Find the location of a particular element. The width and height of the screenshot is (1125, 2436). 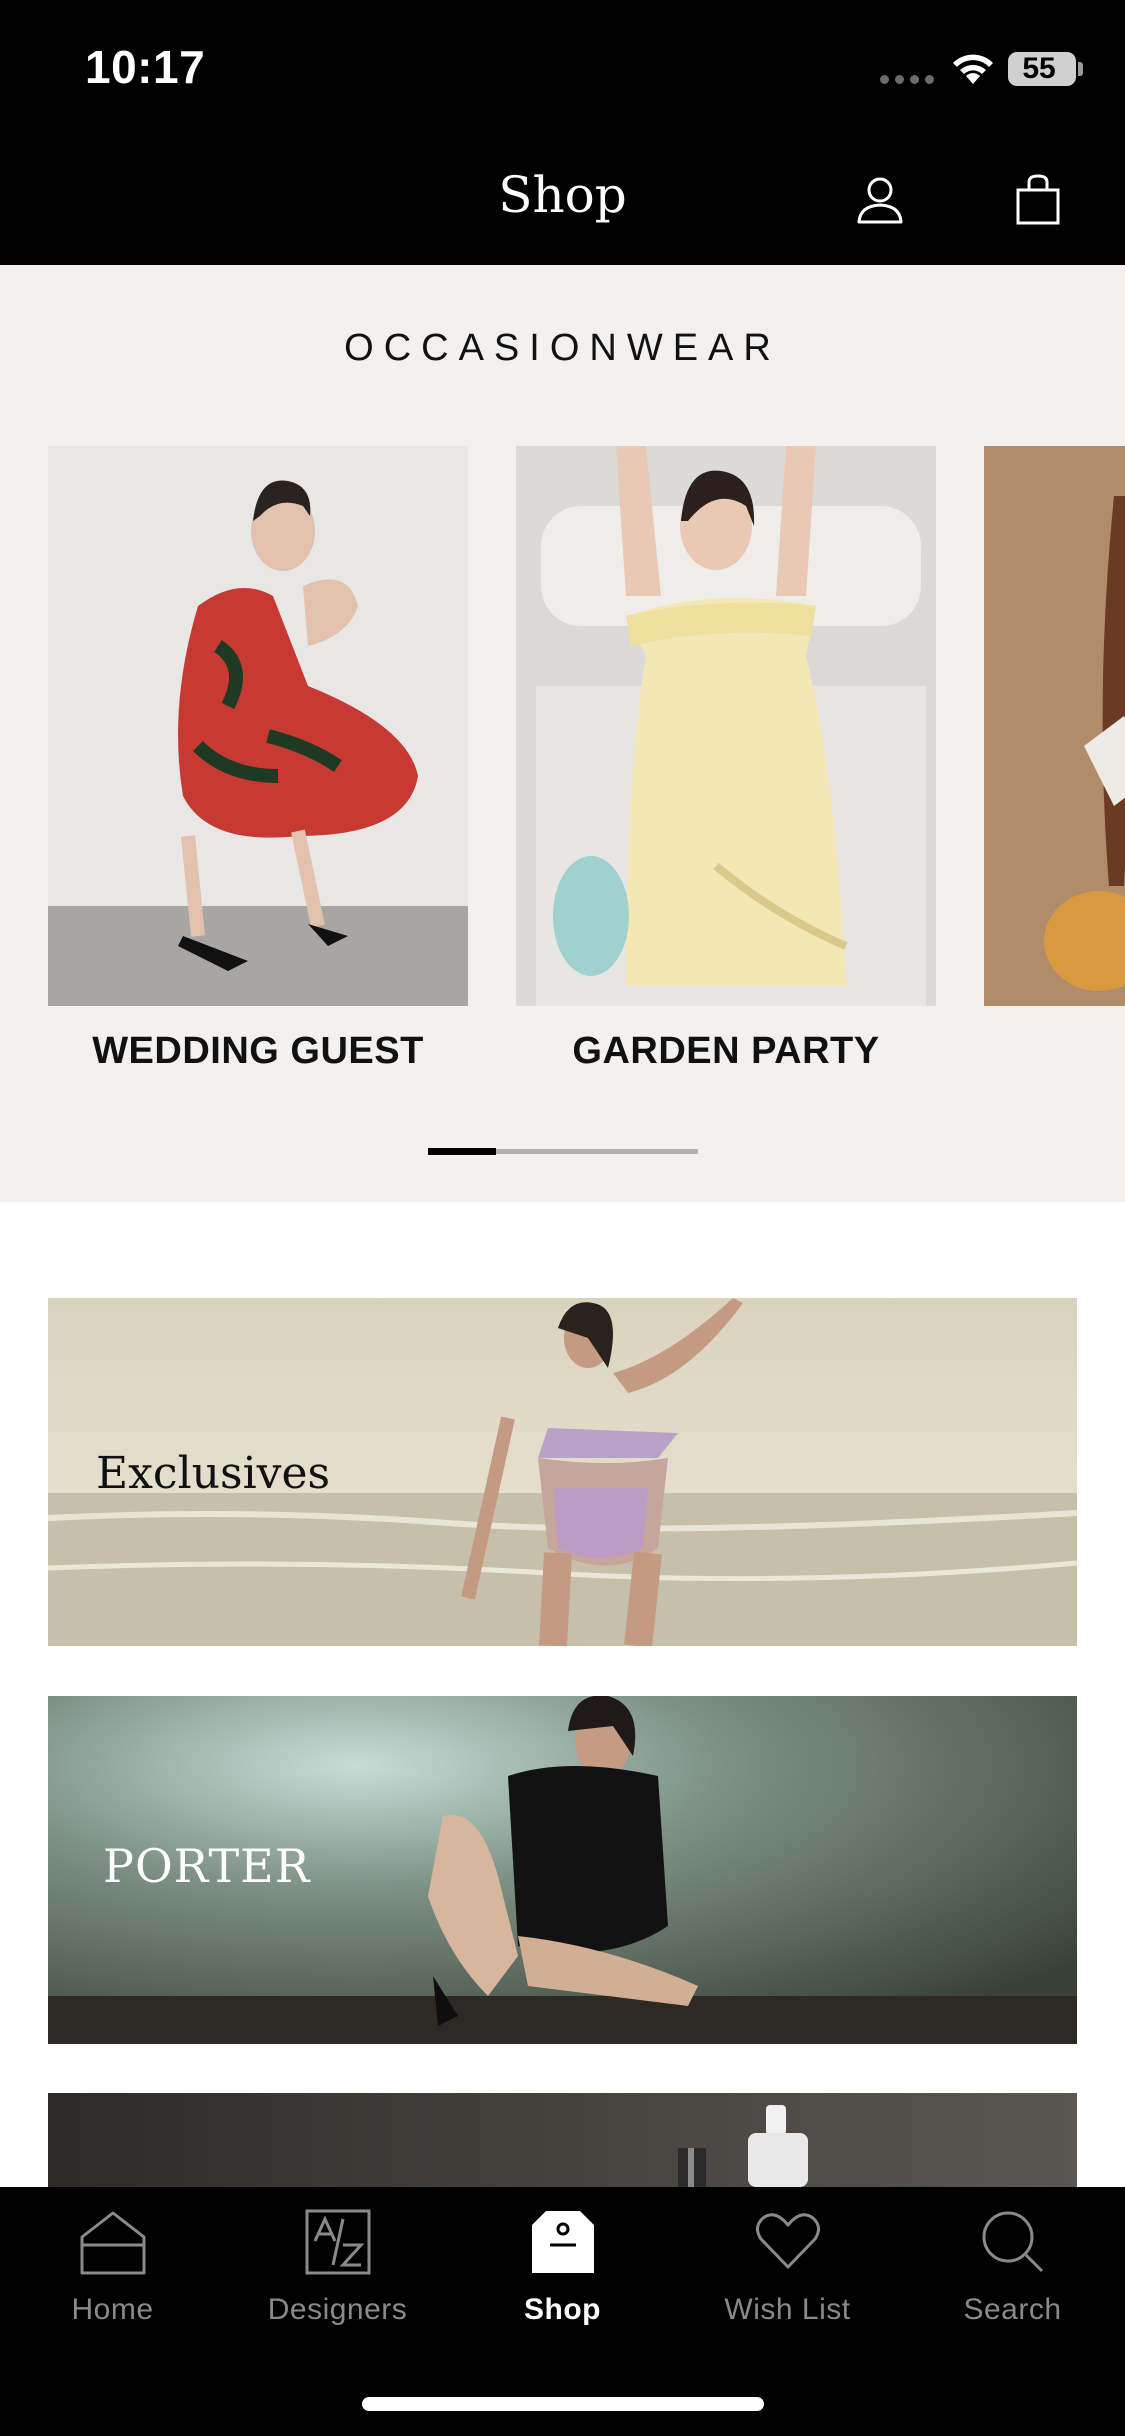

wifi-icon is located at coordinates (973, 69).